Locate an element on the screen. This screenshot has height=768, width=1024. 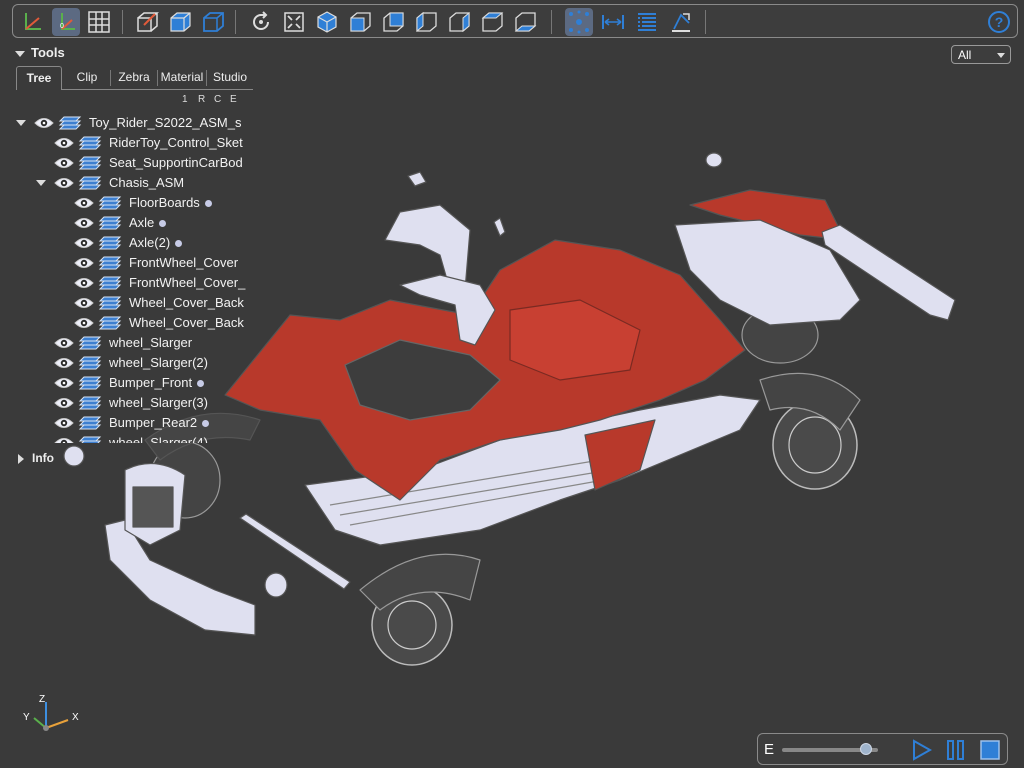
front-view-button is located at coordinates (360, 22).